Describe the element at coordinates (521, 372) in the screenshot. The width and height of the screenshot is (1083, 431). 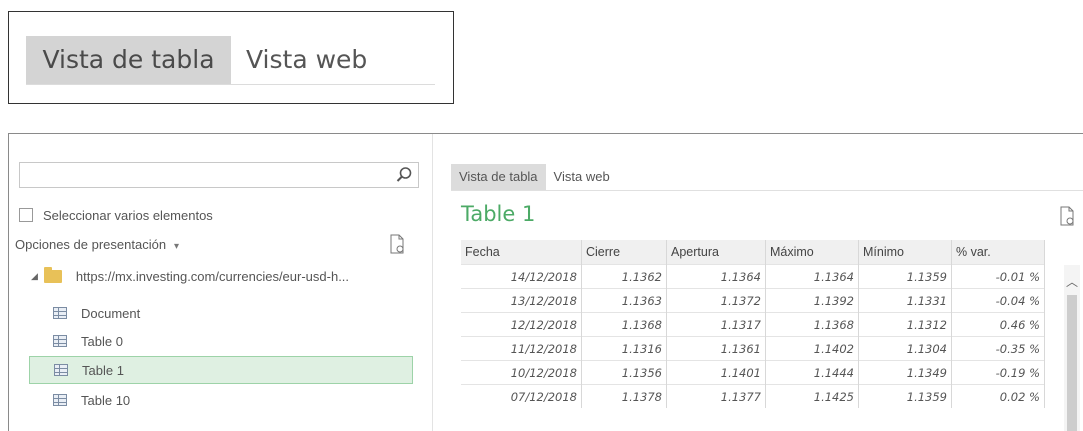
I see `table-cell: 10/12/2018` at that location.